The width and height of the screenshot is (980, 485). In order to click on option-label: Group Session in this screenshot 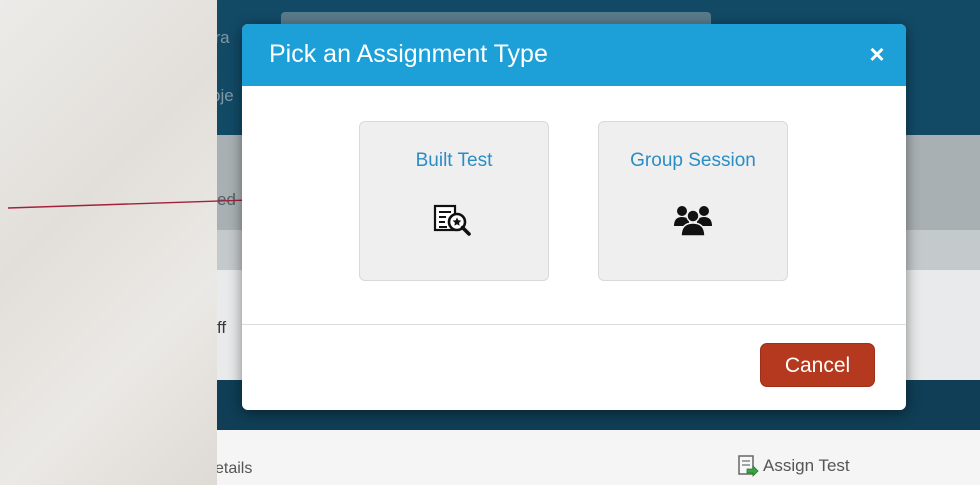, I will do `click(693, 160)`.